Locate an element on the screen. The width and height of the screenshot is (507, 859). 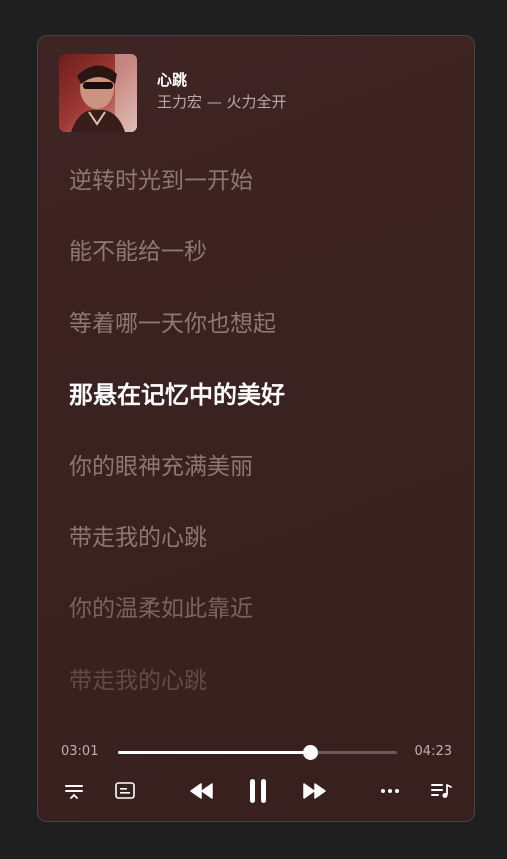
progress-bar is located at coordinates (257, 752).